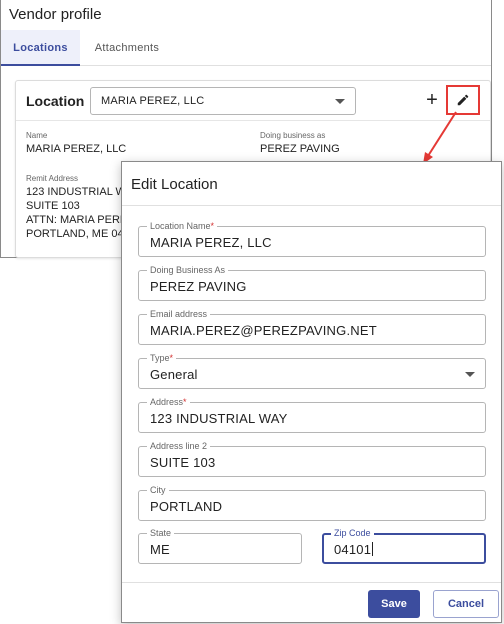  What do you see at coordinates (174, 184) in the screenshot?
I see `dialog-title: Edit Location` at bounding box center [174, 184].